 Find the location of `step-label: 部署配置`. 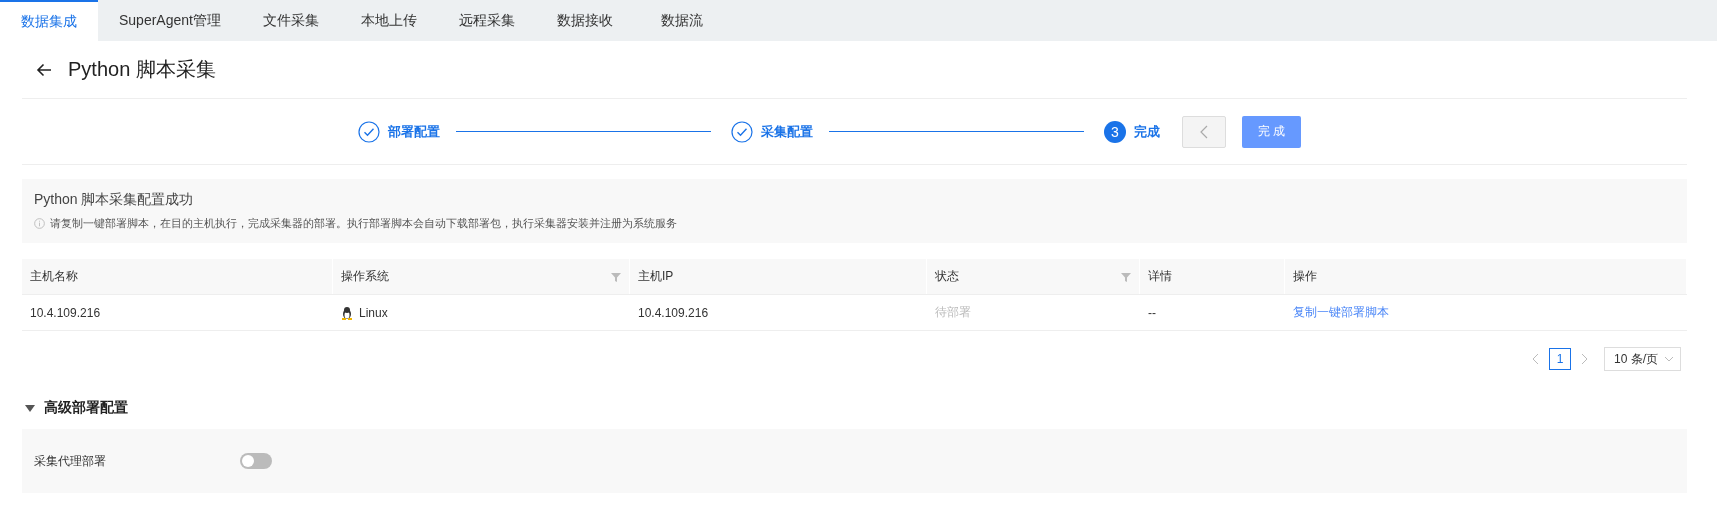

step-label: 部署配置 is located at coordinates (414, 131).